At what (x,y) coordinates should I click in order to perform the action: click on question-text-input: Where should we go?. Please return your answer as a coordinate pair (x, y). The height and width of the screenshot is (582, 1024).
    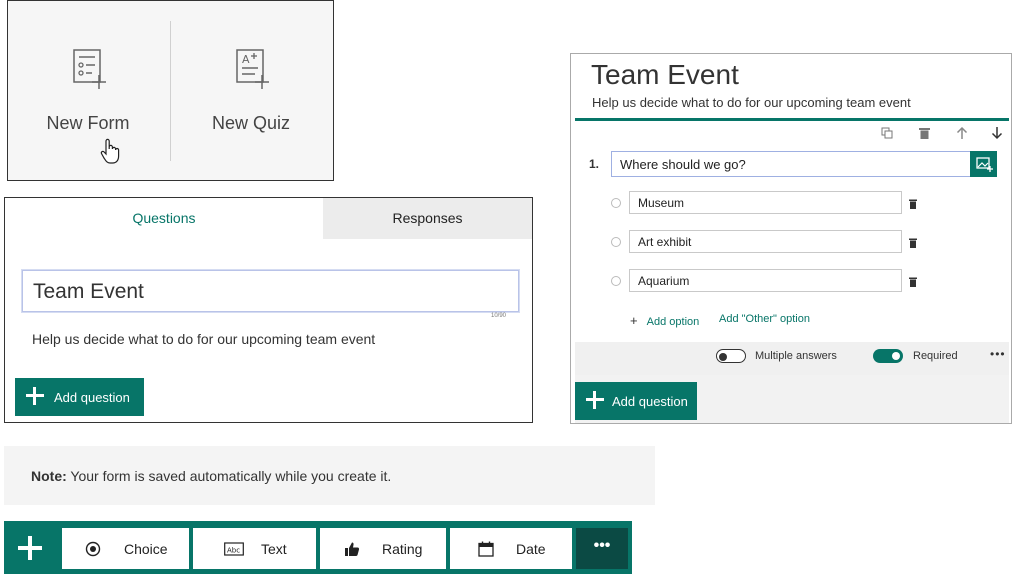
    Looking at the image, I should click on (791, 164).